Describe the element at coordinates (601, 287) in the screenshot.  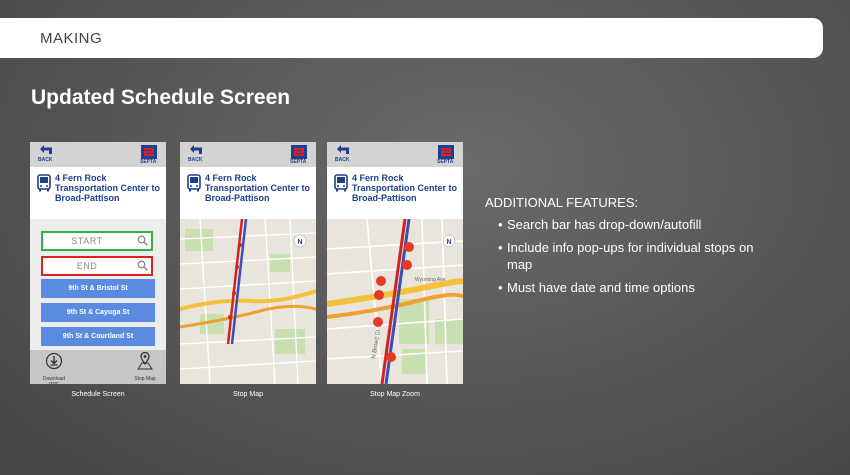
I see `feature-text: Must have date and time options` at that location.